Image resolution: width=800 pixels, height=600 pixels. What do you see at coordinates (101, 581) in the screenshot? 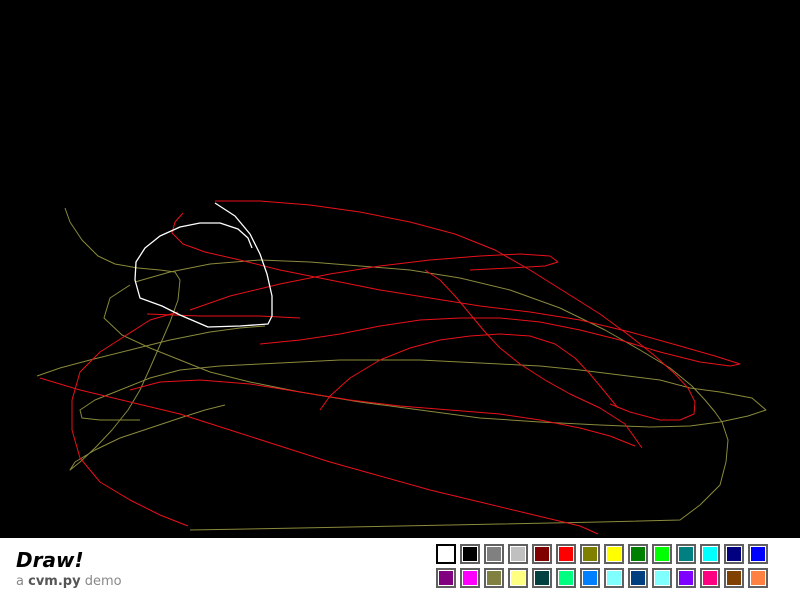
I see `subtitle-suffix: demo` at bounding box center [101, 581].